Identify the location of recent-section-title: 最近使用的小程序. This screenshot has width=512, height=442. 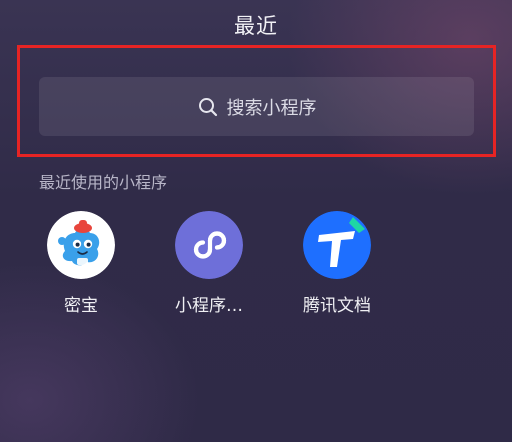
(103, 182).